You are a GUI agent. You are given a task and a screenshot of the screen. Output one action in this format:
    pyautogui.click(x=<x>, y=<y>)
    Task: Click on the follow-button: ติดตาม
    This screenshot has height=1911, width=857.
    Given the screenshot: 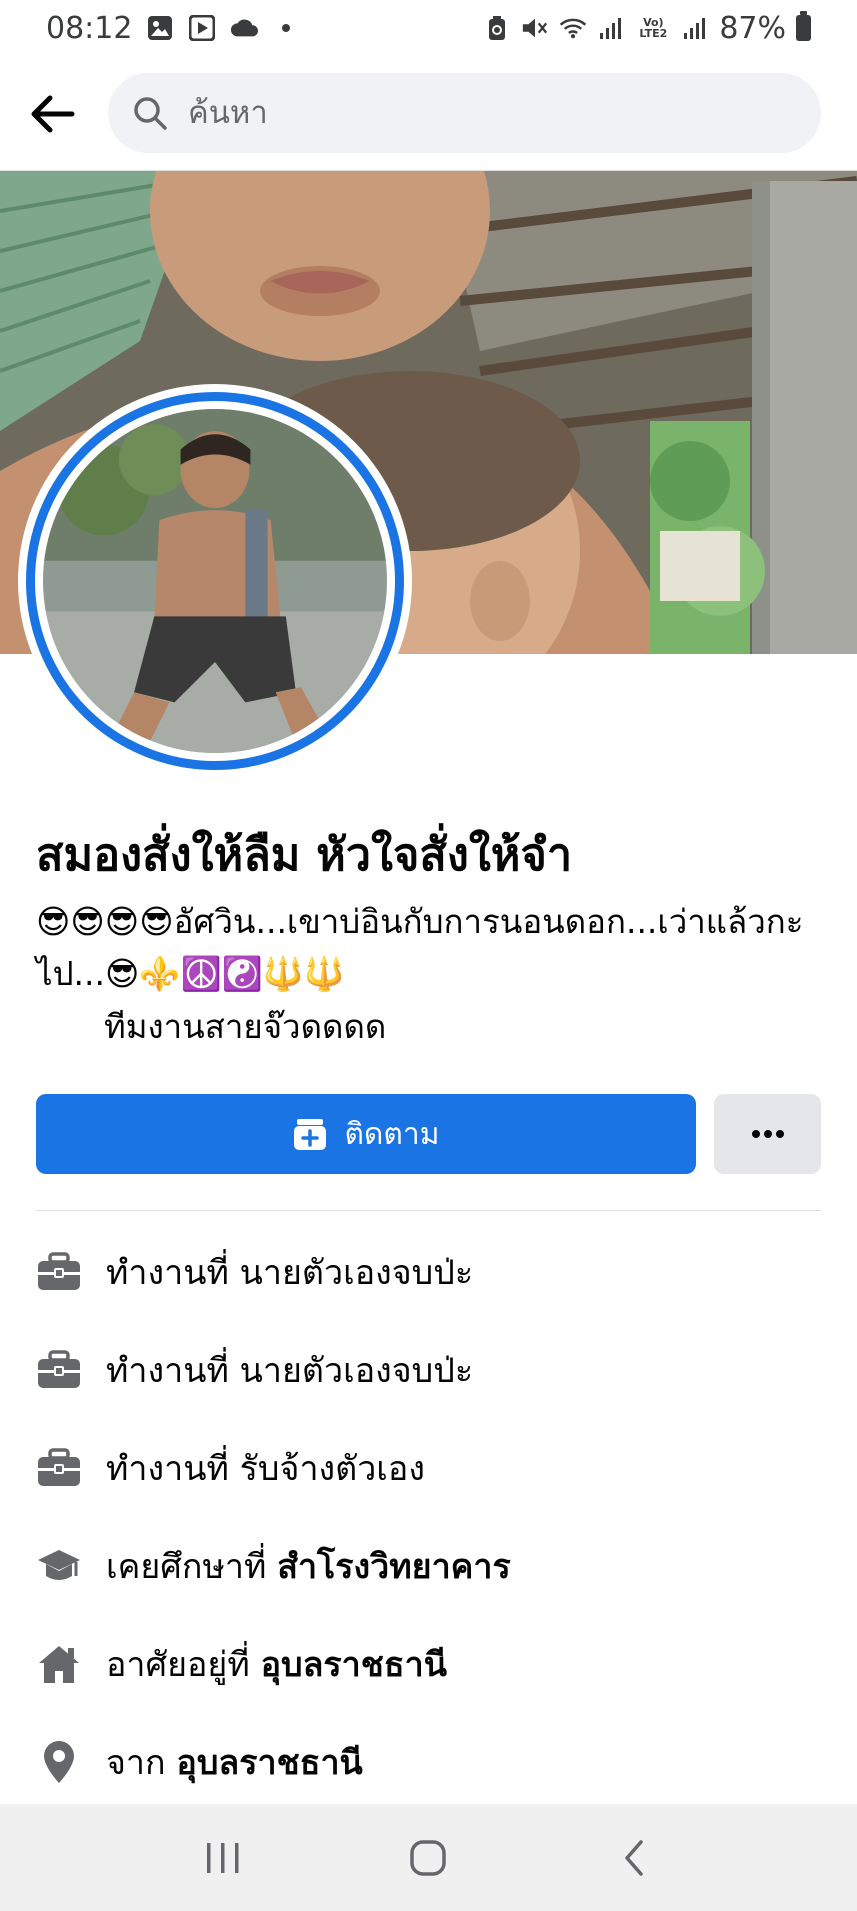 What is the action you would take?
    pyautogui.click(x=366, y=1134)
    